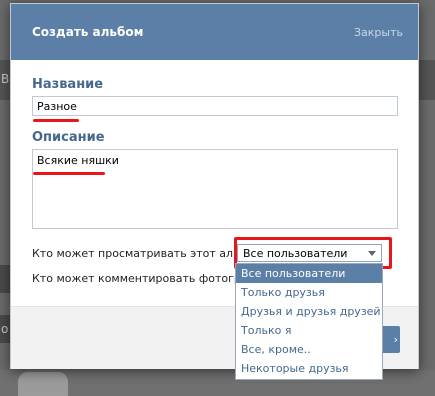 The height and width of the screenshot is (396, 435). Describe the element at coordinates (309, 292) in the screenshot. I see `dropdown-option: Только друзья` at that location.